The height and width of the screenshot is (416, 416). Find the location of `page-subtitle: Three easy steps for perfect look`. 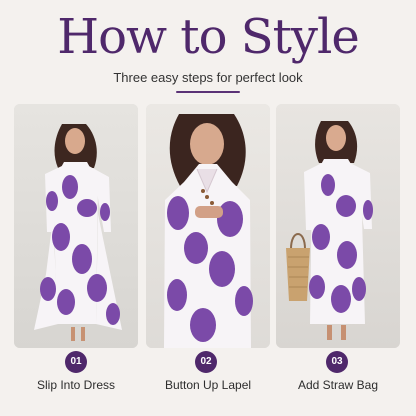

page-subtitle: Three easy steps for perfect look is located at coordinates (208, 77).